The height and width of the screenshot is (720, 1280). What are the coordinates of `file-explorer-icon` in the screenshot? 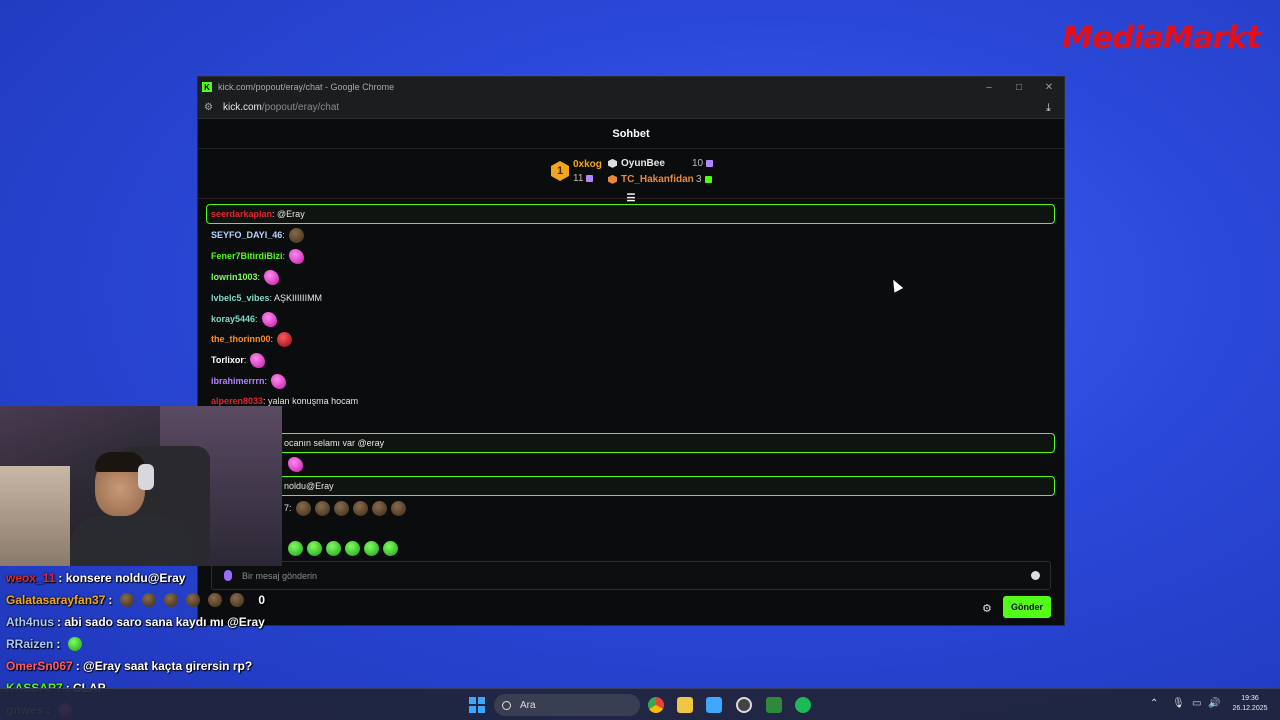 It's located at (685, 705).